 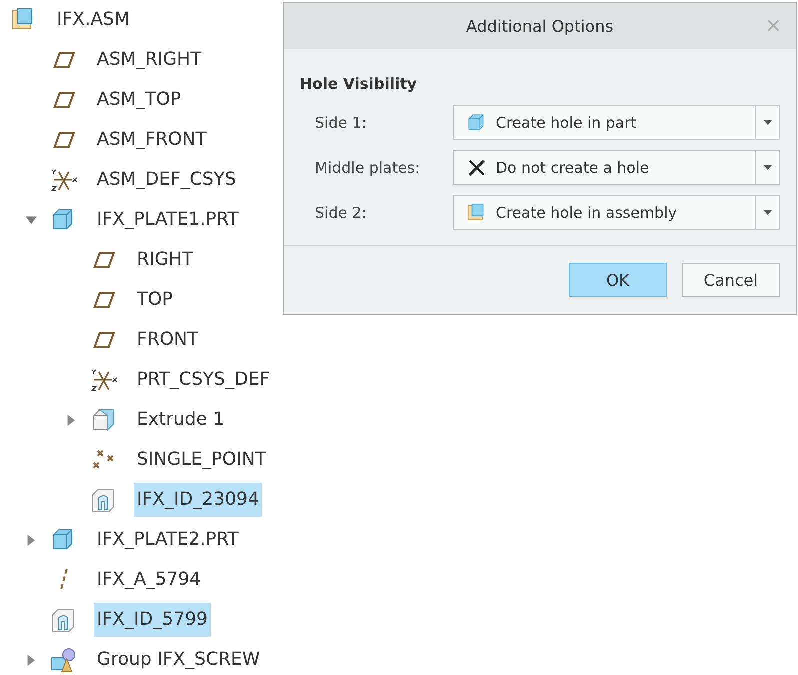 What do you see at coordinates (618, 280) in the screenshot?
I see `dialog-button: OK` at bounding box center [618, 280].